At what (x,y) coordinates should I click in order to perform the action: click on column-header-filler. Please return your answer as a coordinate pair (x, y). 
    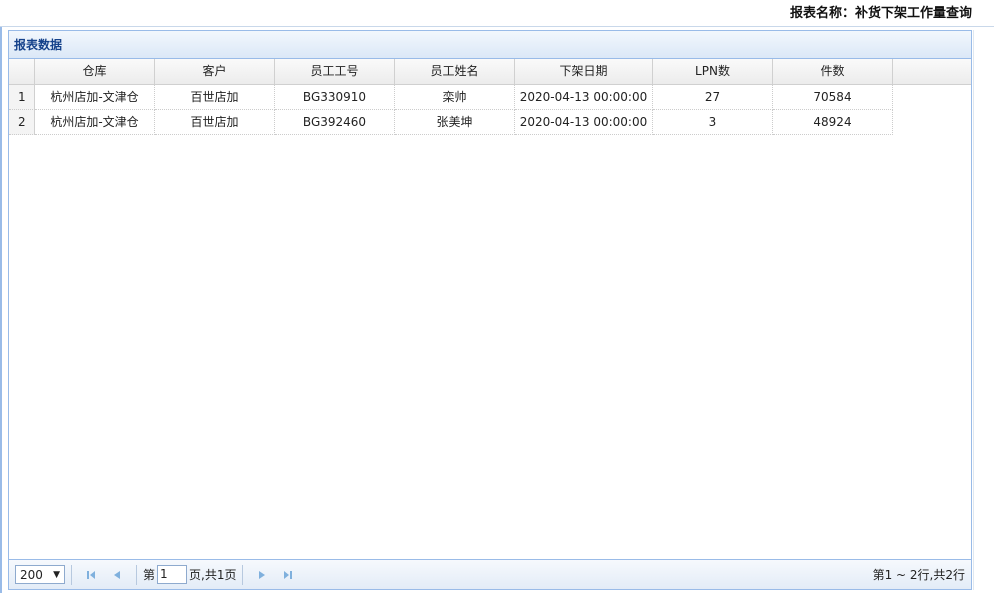
    Looking at the image, I should click on (932, 71).